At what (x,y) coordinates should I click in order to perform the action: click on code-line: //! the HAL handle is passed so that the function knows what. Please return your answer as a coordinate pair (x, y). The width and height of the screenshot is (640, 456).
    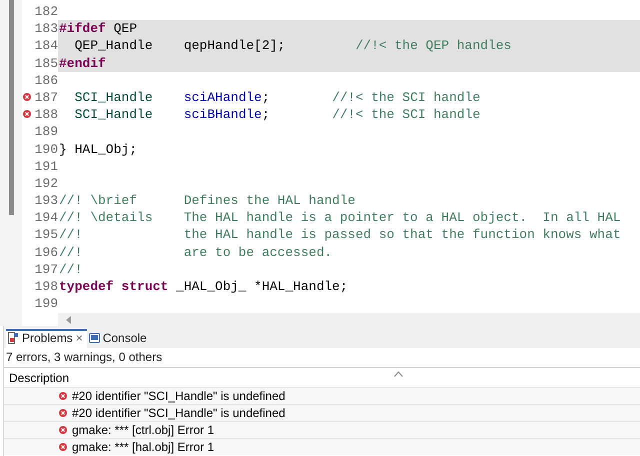
    Looking at the image, I should click on (340, 234).